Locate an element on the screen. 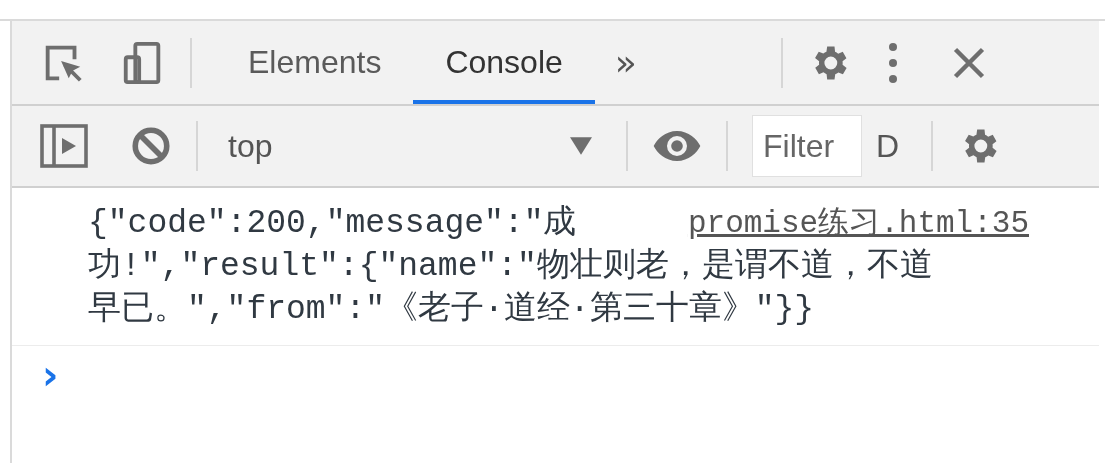 The height and width of the screenshot is (463, 1105). clear-icon is located at coordinates (151, 146).